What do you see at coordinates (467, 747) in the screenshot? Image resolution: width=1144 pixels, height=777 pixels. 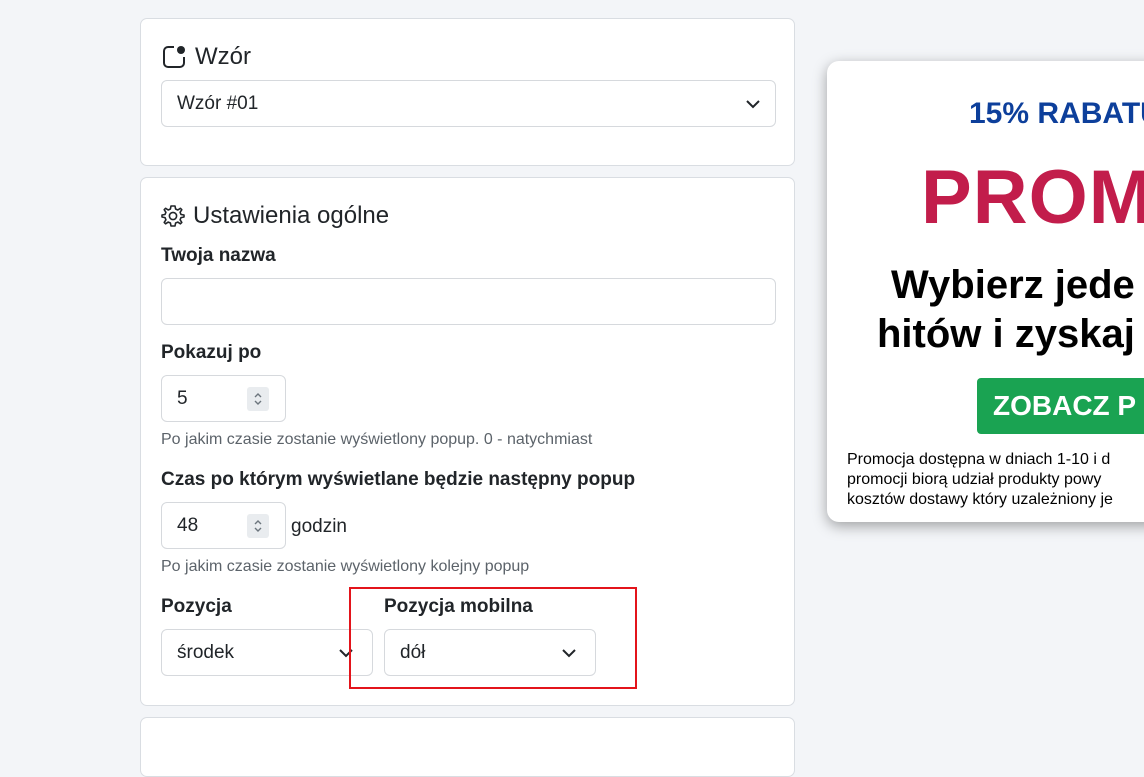 I see `next-settings-card` at bounding box center [467, 747].